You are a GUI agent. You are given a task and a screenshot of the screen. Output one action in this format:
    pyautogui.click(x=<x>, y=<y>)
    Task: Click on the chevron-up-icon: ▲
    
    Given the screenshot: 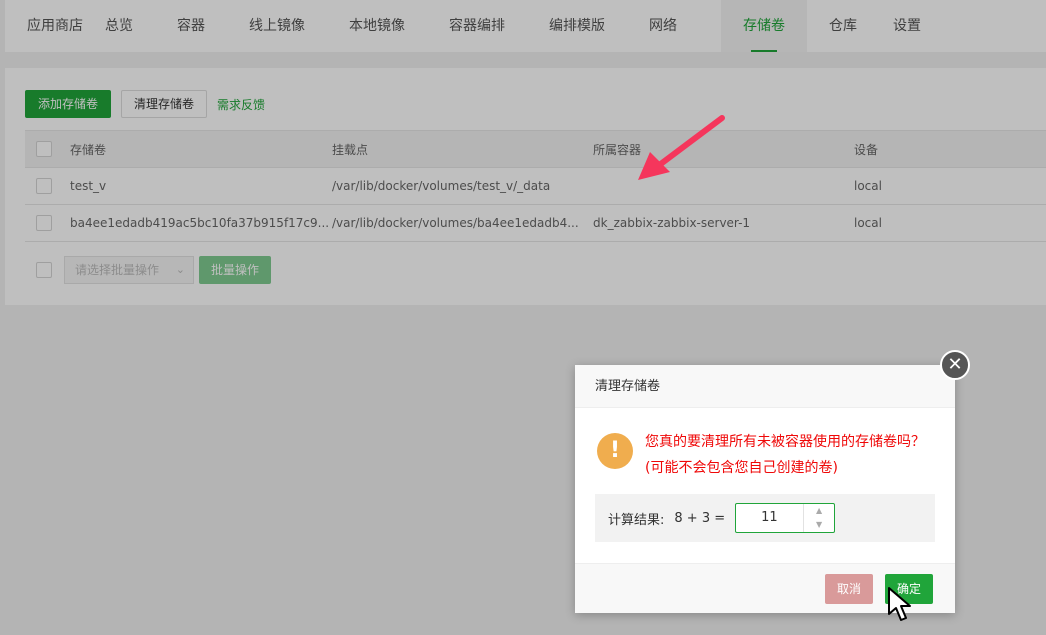 What is the action you would take?
    pyautogui.click(x=819, y=511)
    